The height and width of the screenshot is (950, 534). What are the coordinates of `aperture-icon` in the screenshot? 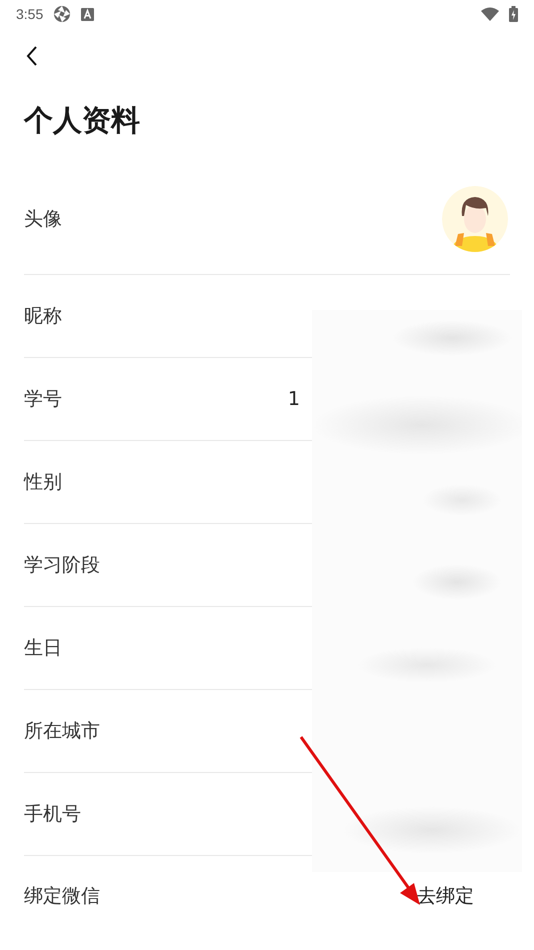 It's located at (62, 14).